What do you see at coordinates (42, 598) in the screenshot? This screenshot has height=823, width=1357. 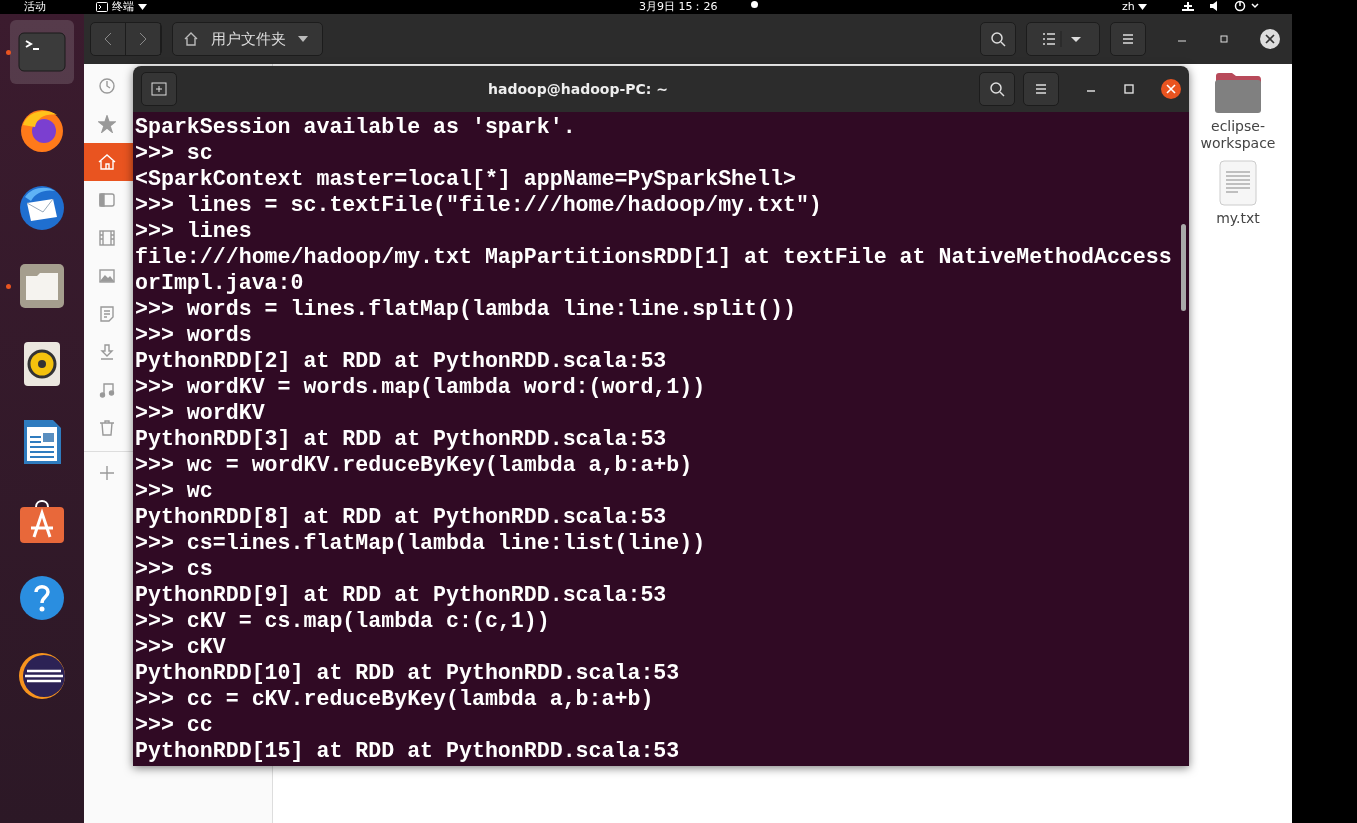 I see `help-icon` at bounding box center [42, 598].